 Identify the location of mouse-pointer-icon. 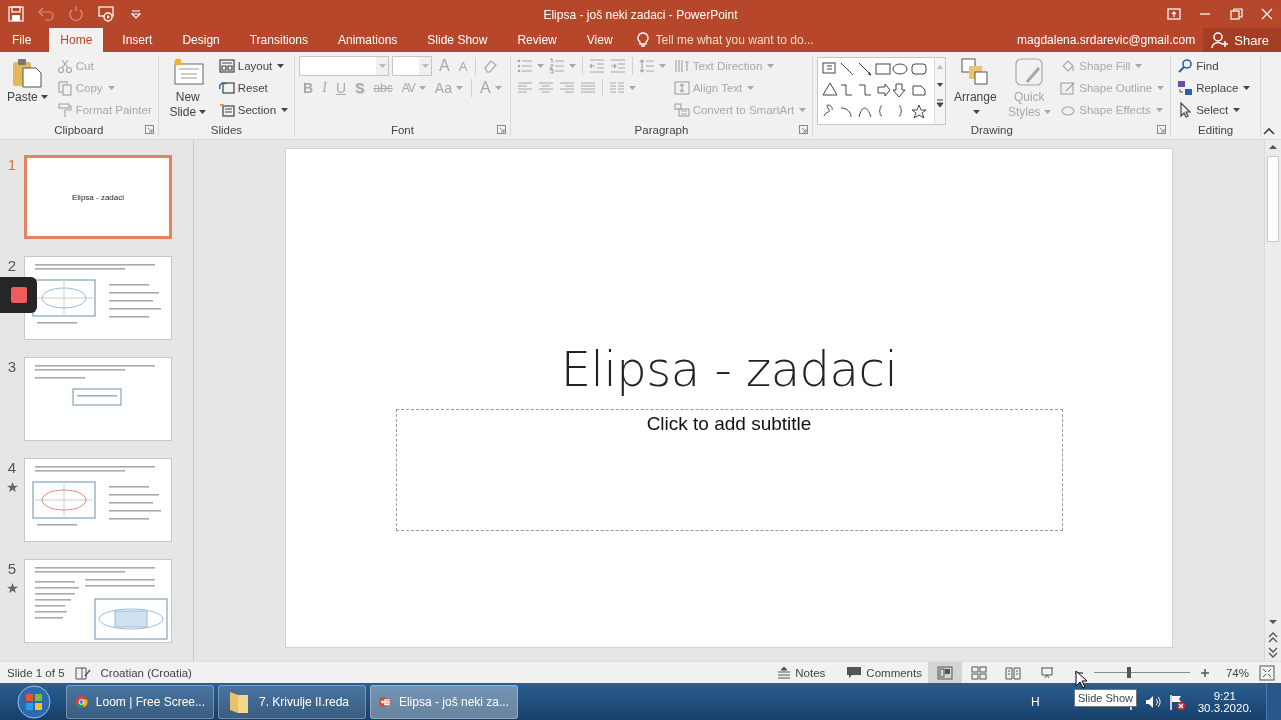
(1081, 679).